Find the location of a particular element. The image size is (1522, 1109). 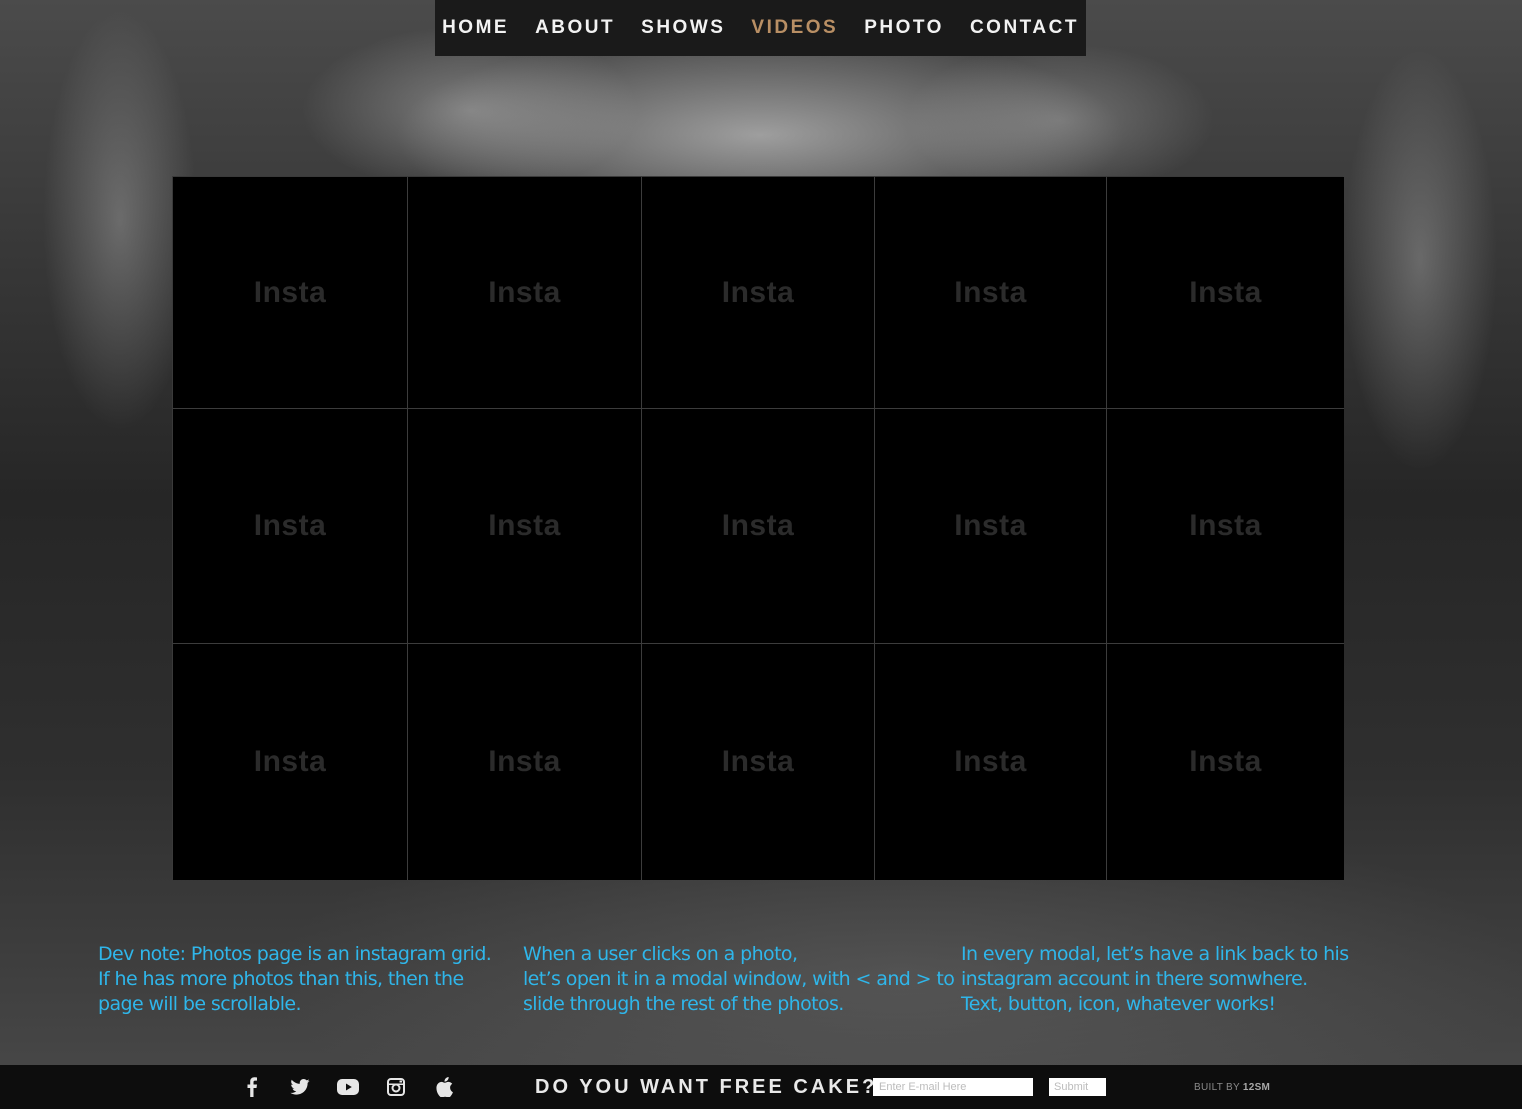

note-line: slide through the rest of the photos. is located at coordinates (683, 1004).